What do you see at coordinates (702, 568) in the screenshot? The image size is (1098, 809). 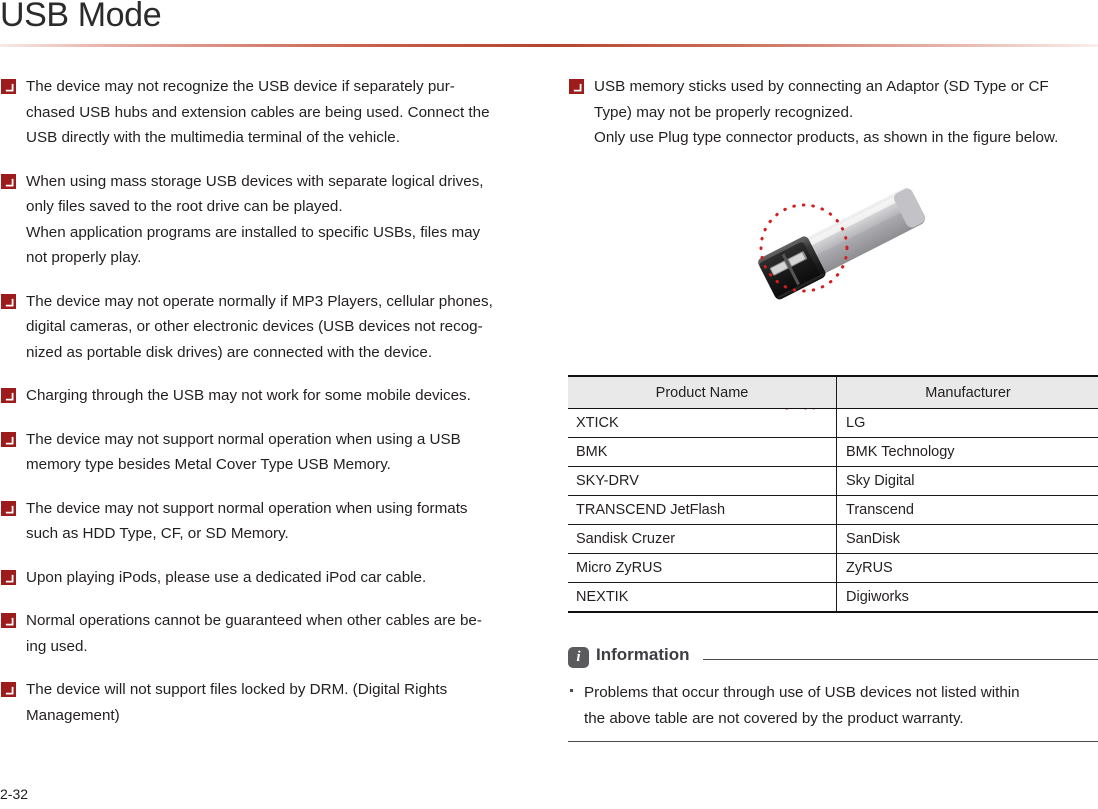 I see `cell-product-name: Micro ZyRUS` at bounding box center [702, 568].